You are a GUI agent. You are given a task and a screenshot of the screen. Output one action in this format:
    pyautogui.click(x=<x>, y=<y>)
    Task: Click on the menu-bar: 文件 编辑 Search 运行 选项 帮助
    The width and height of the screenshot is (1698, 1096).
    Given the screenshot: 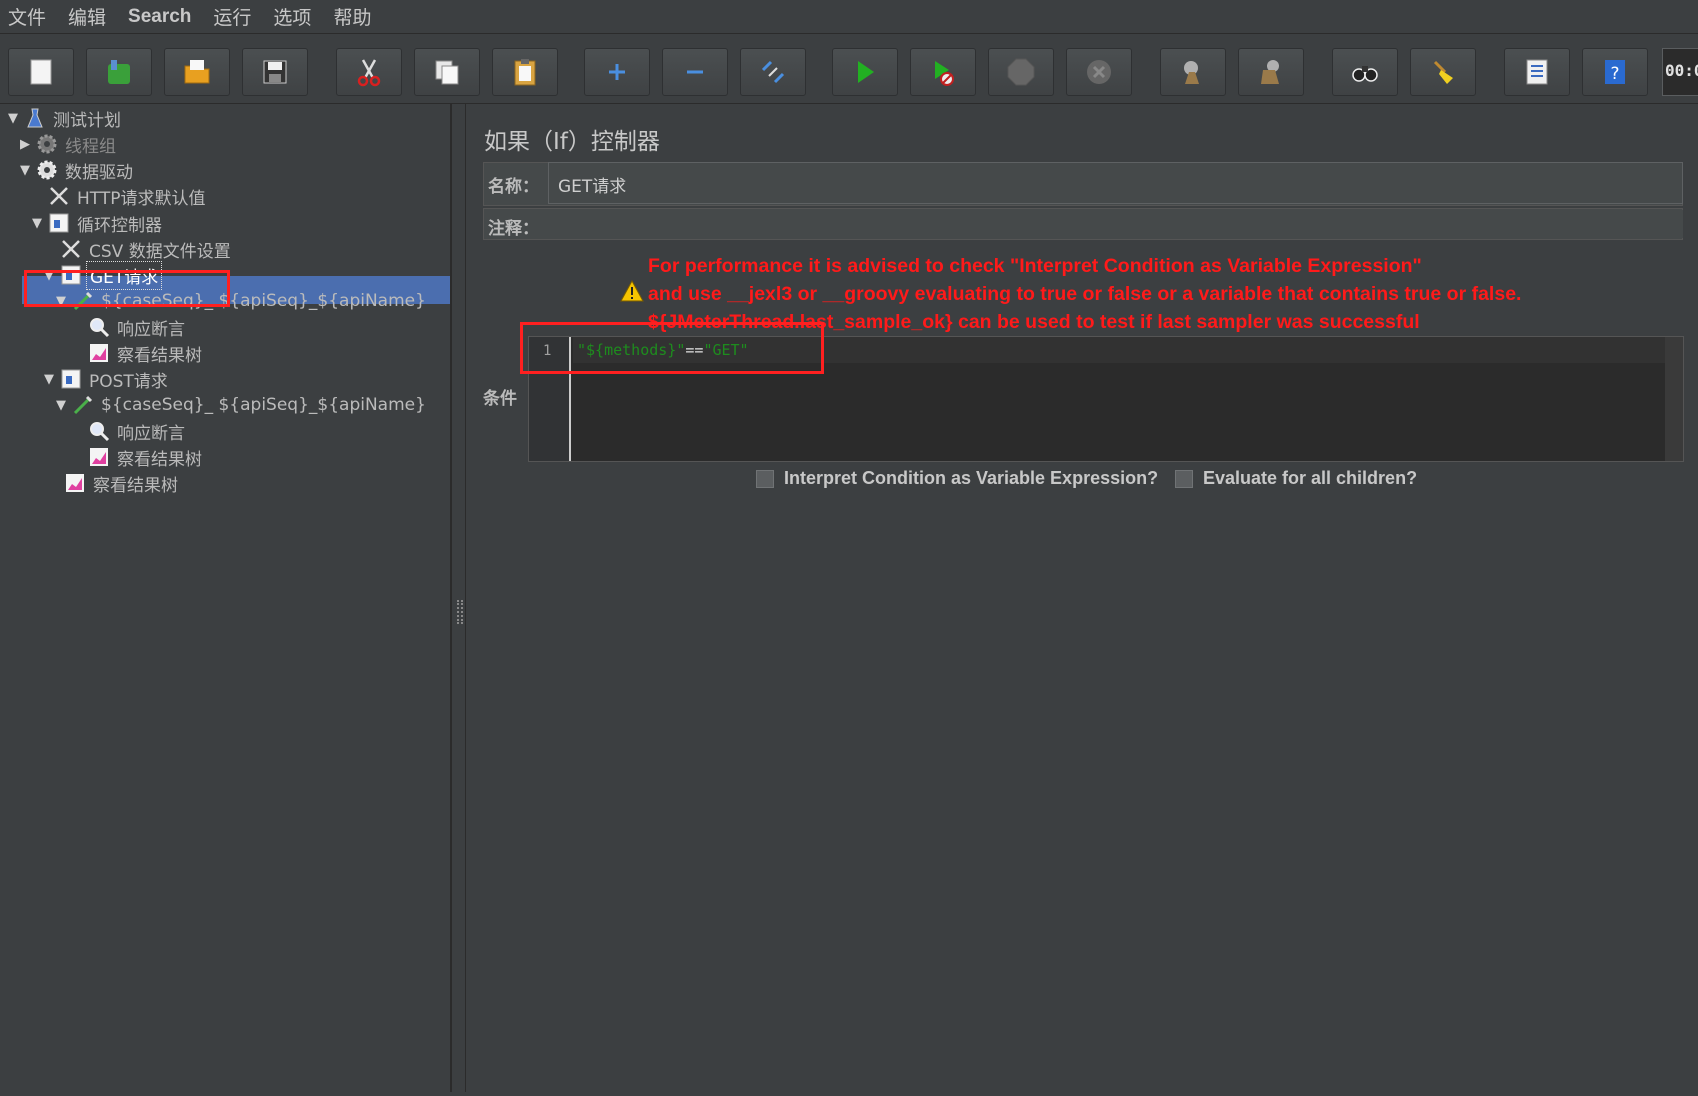 What is the action you would take?
    pyautogui.click(x=849, y=17)
    